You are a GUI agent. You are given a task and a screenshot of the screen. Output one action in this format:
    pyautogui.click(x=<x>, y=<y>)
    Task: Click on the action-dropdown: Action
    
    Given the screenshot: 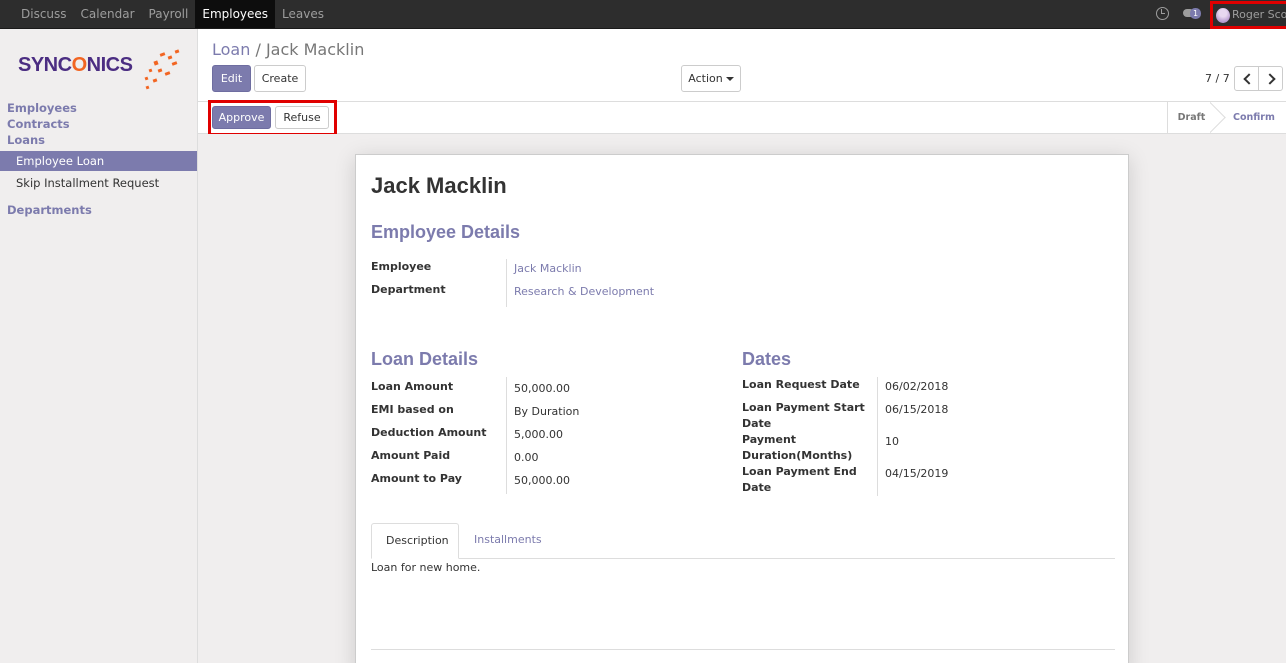 What is the action you would take?
    pyautogui.click(x=711, y=78)
    